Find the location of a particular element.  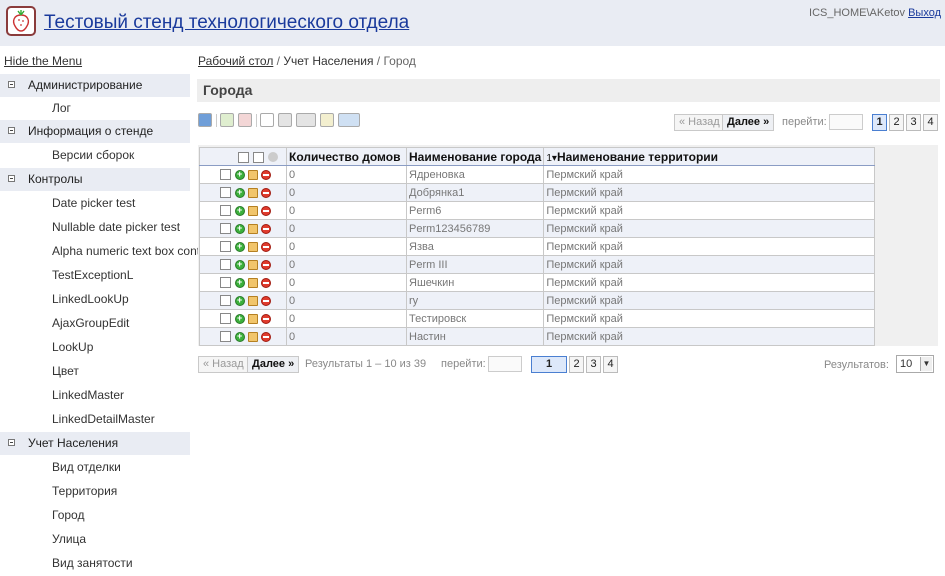

table-row: 0ryПермский край is located at coordinates (537, 300).